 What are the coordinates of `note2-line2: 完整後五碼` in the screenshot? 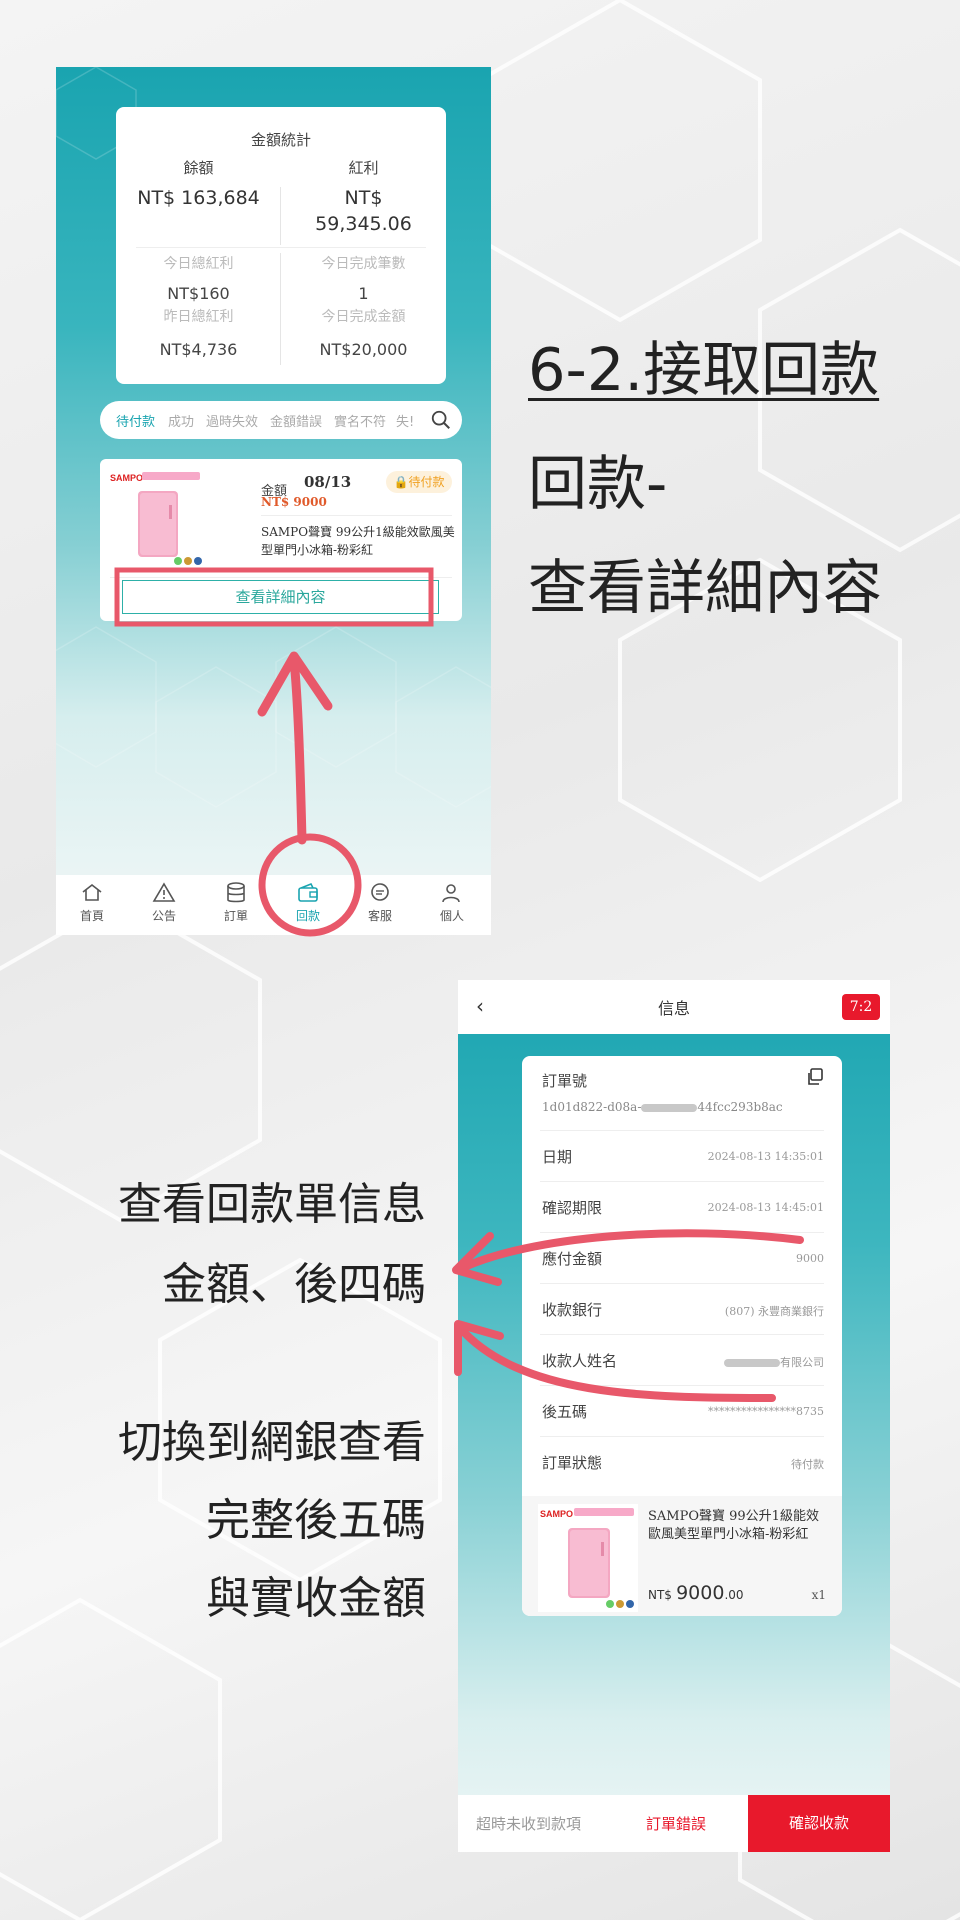 It's located at (316, 1520).